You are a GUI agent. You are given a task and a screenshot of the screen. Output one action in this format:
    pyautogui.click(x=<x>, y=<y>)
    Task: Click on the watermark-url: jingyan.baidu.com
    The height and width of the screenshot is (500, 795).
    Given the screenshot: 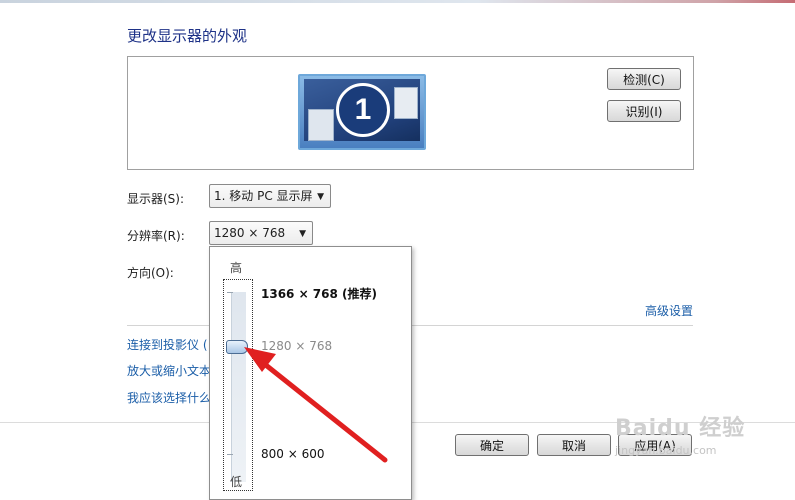 What is the action you would take?
    pyautogui.click(x=666, y=450)
    